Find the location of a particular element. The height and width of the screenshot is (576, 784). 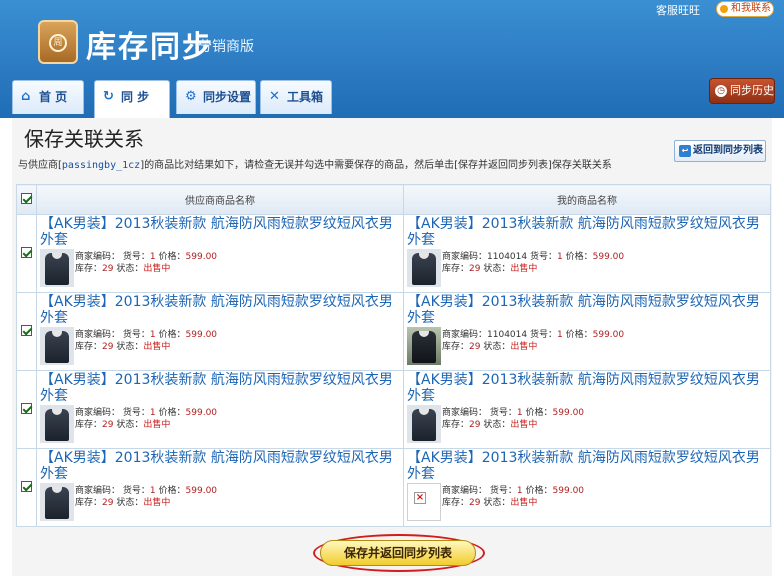

tab-label: 工具箱 is located at coordinates (305, 97).